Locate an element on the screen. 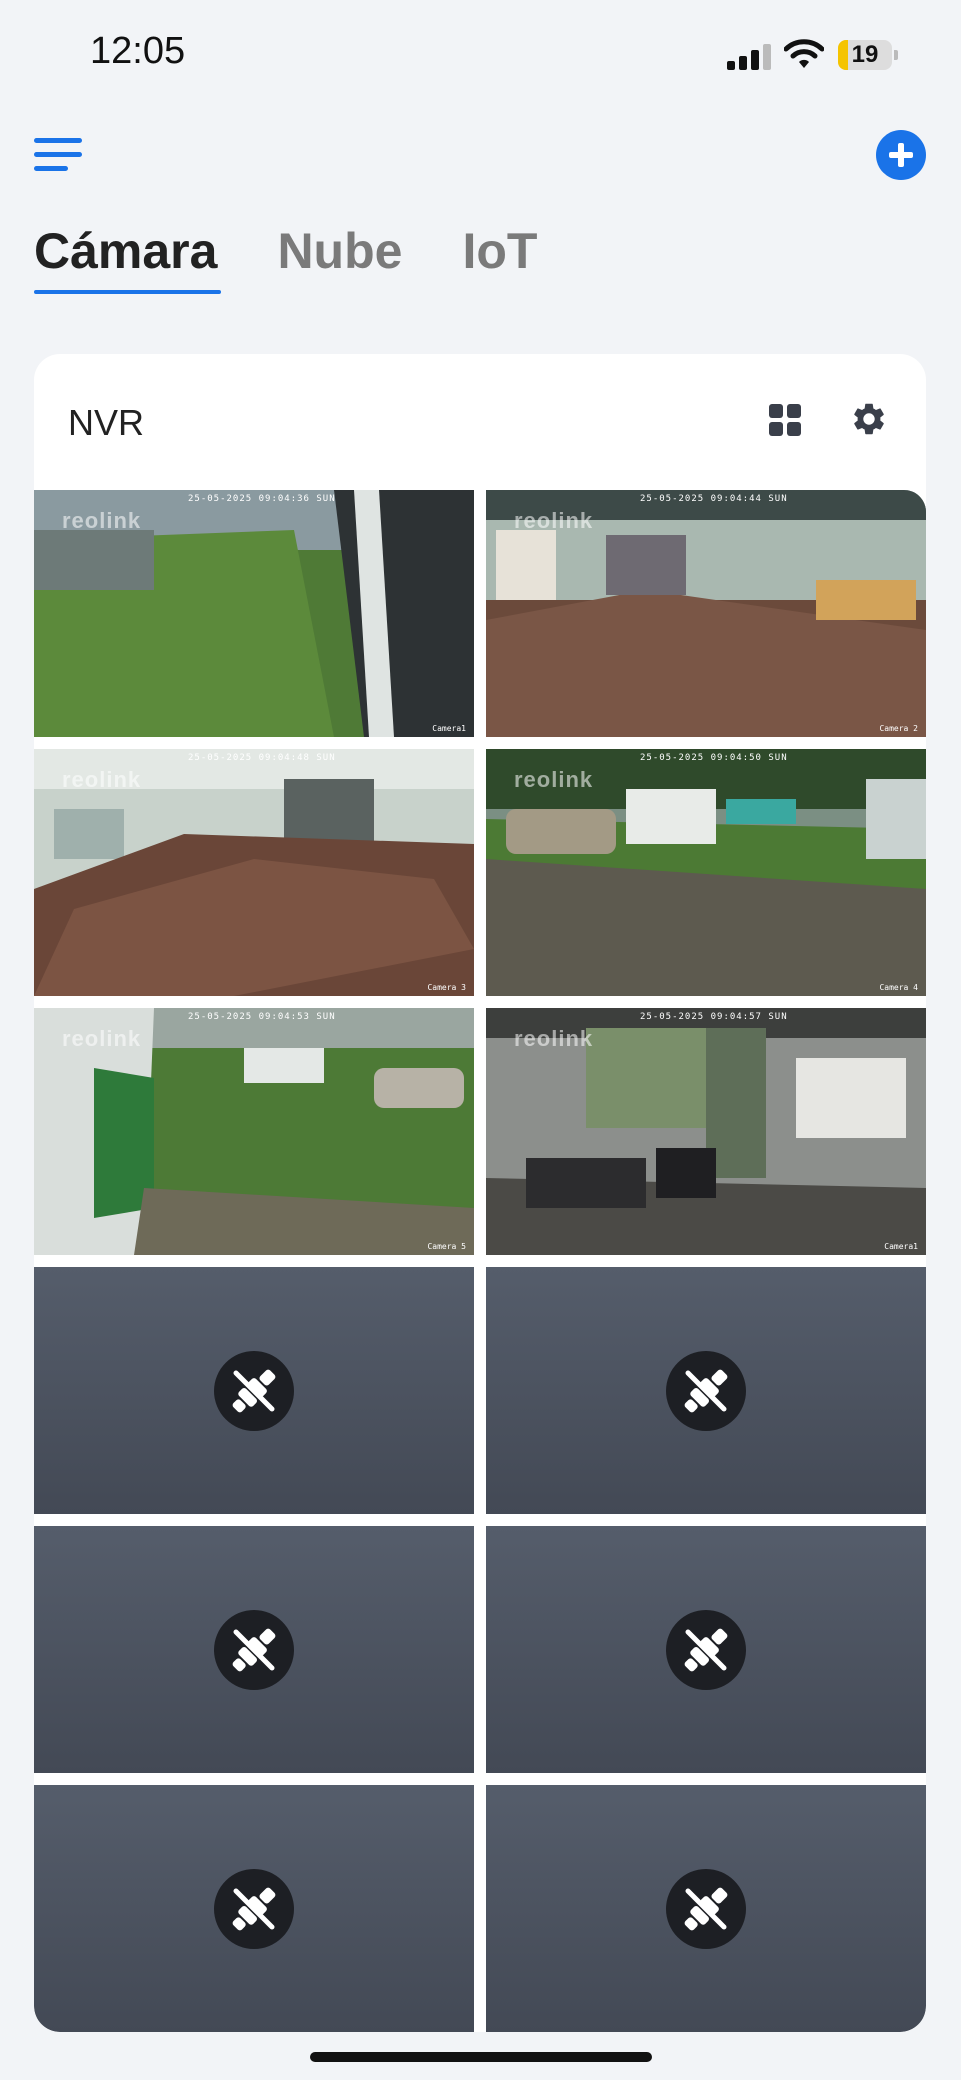 The width and height of the screenshot is (961, 2080). battery-percent: 19 is located at coordinates (865, 54).